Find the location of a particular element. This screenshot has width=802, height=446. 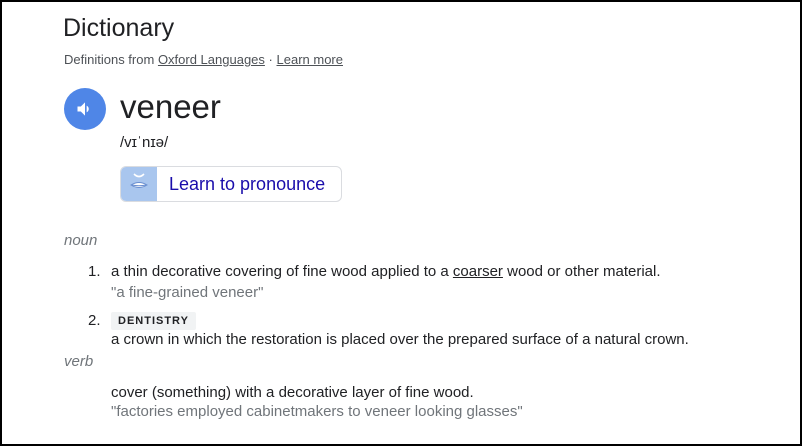

sense-1-text-after: wood or other material. is located at coordinates (584, 271).